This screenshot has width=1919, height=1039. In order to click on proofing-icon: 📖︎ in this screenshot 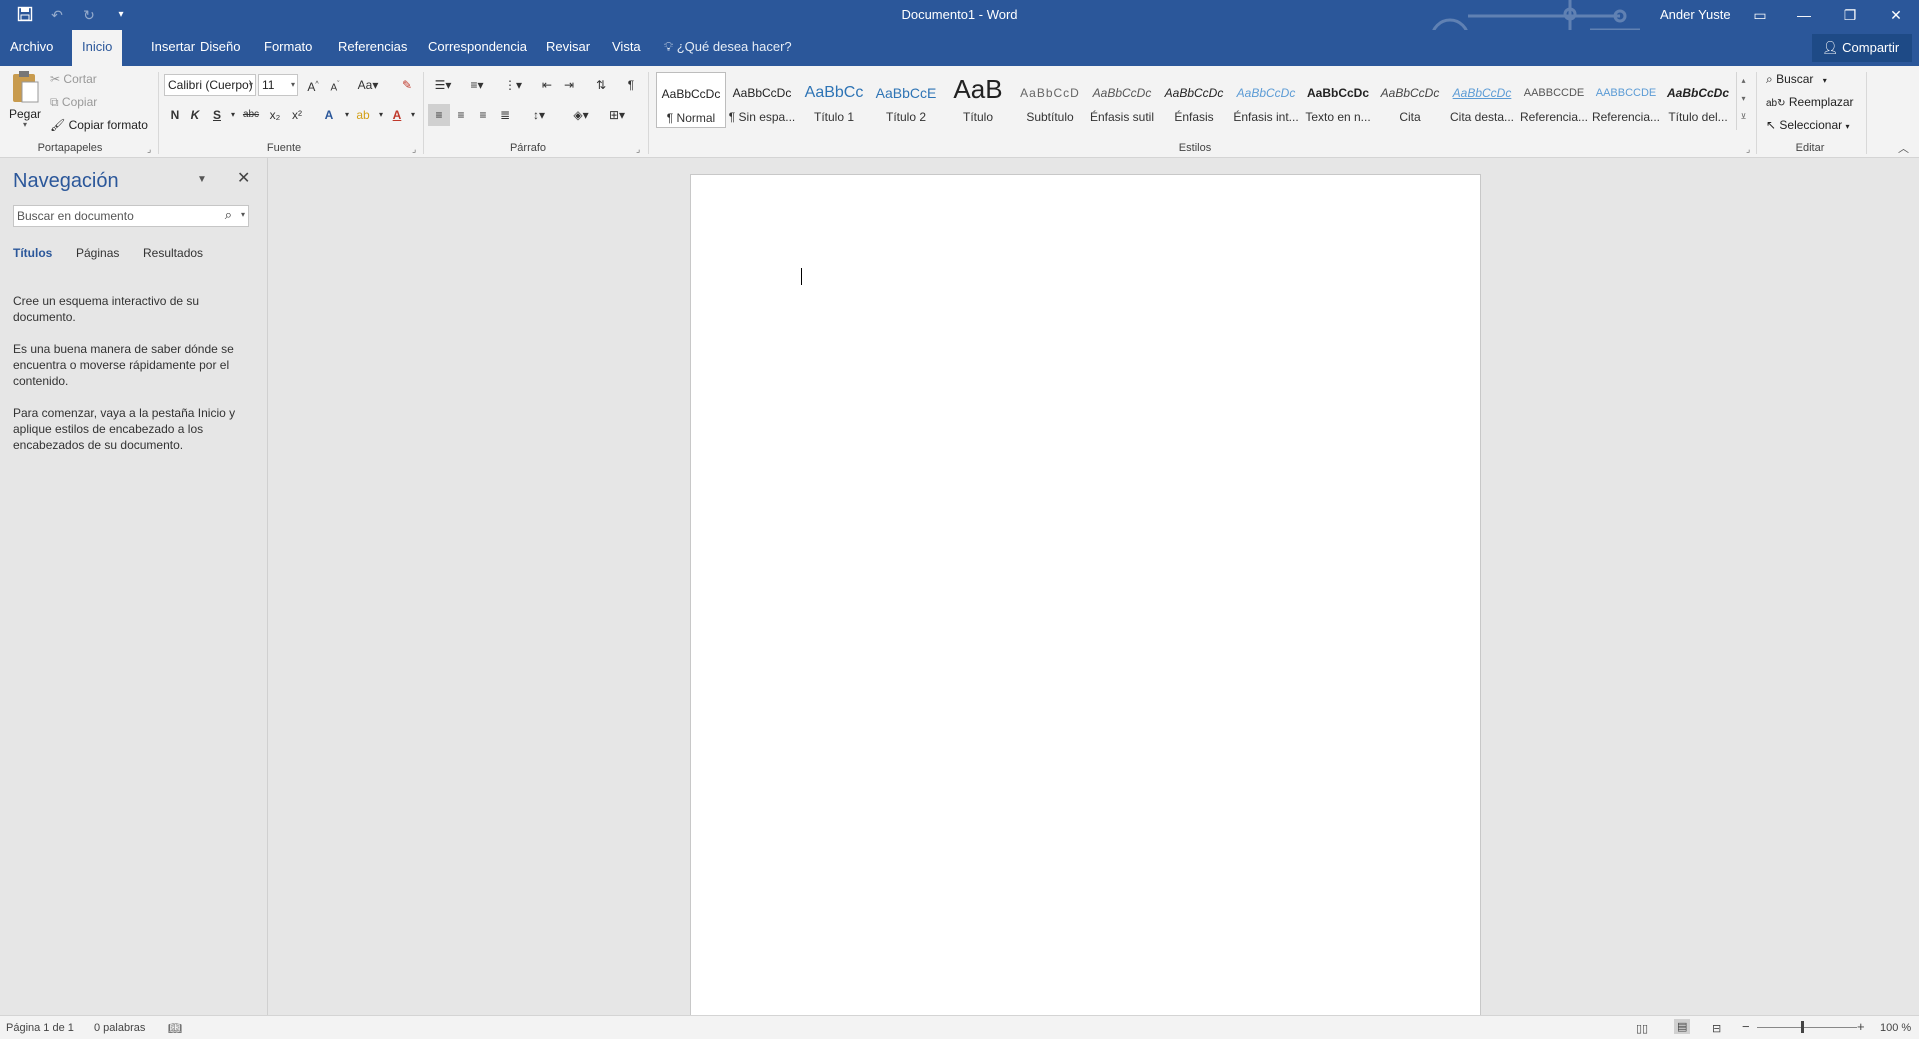, I will do `click(175, 1028)`.